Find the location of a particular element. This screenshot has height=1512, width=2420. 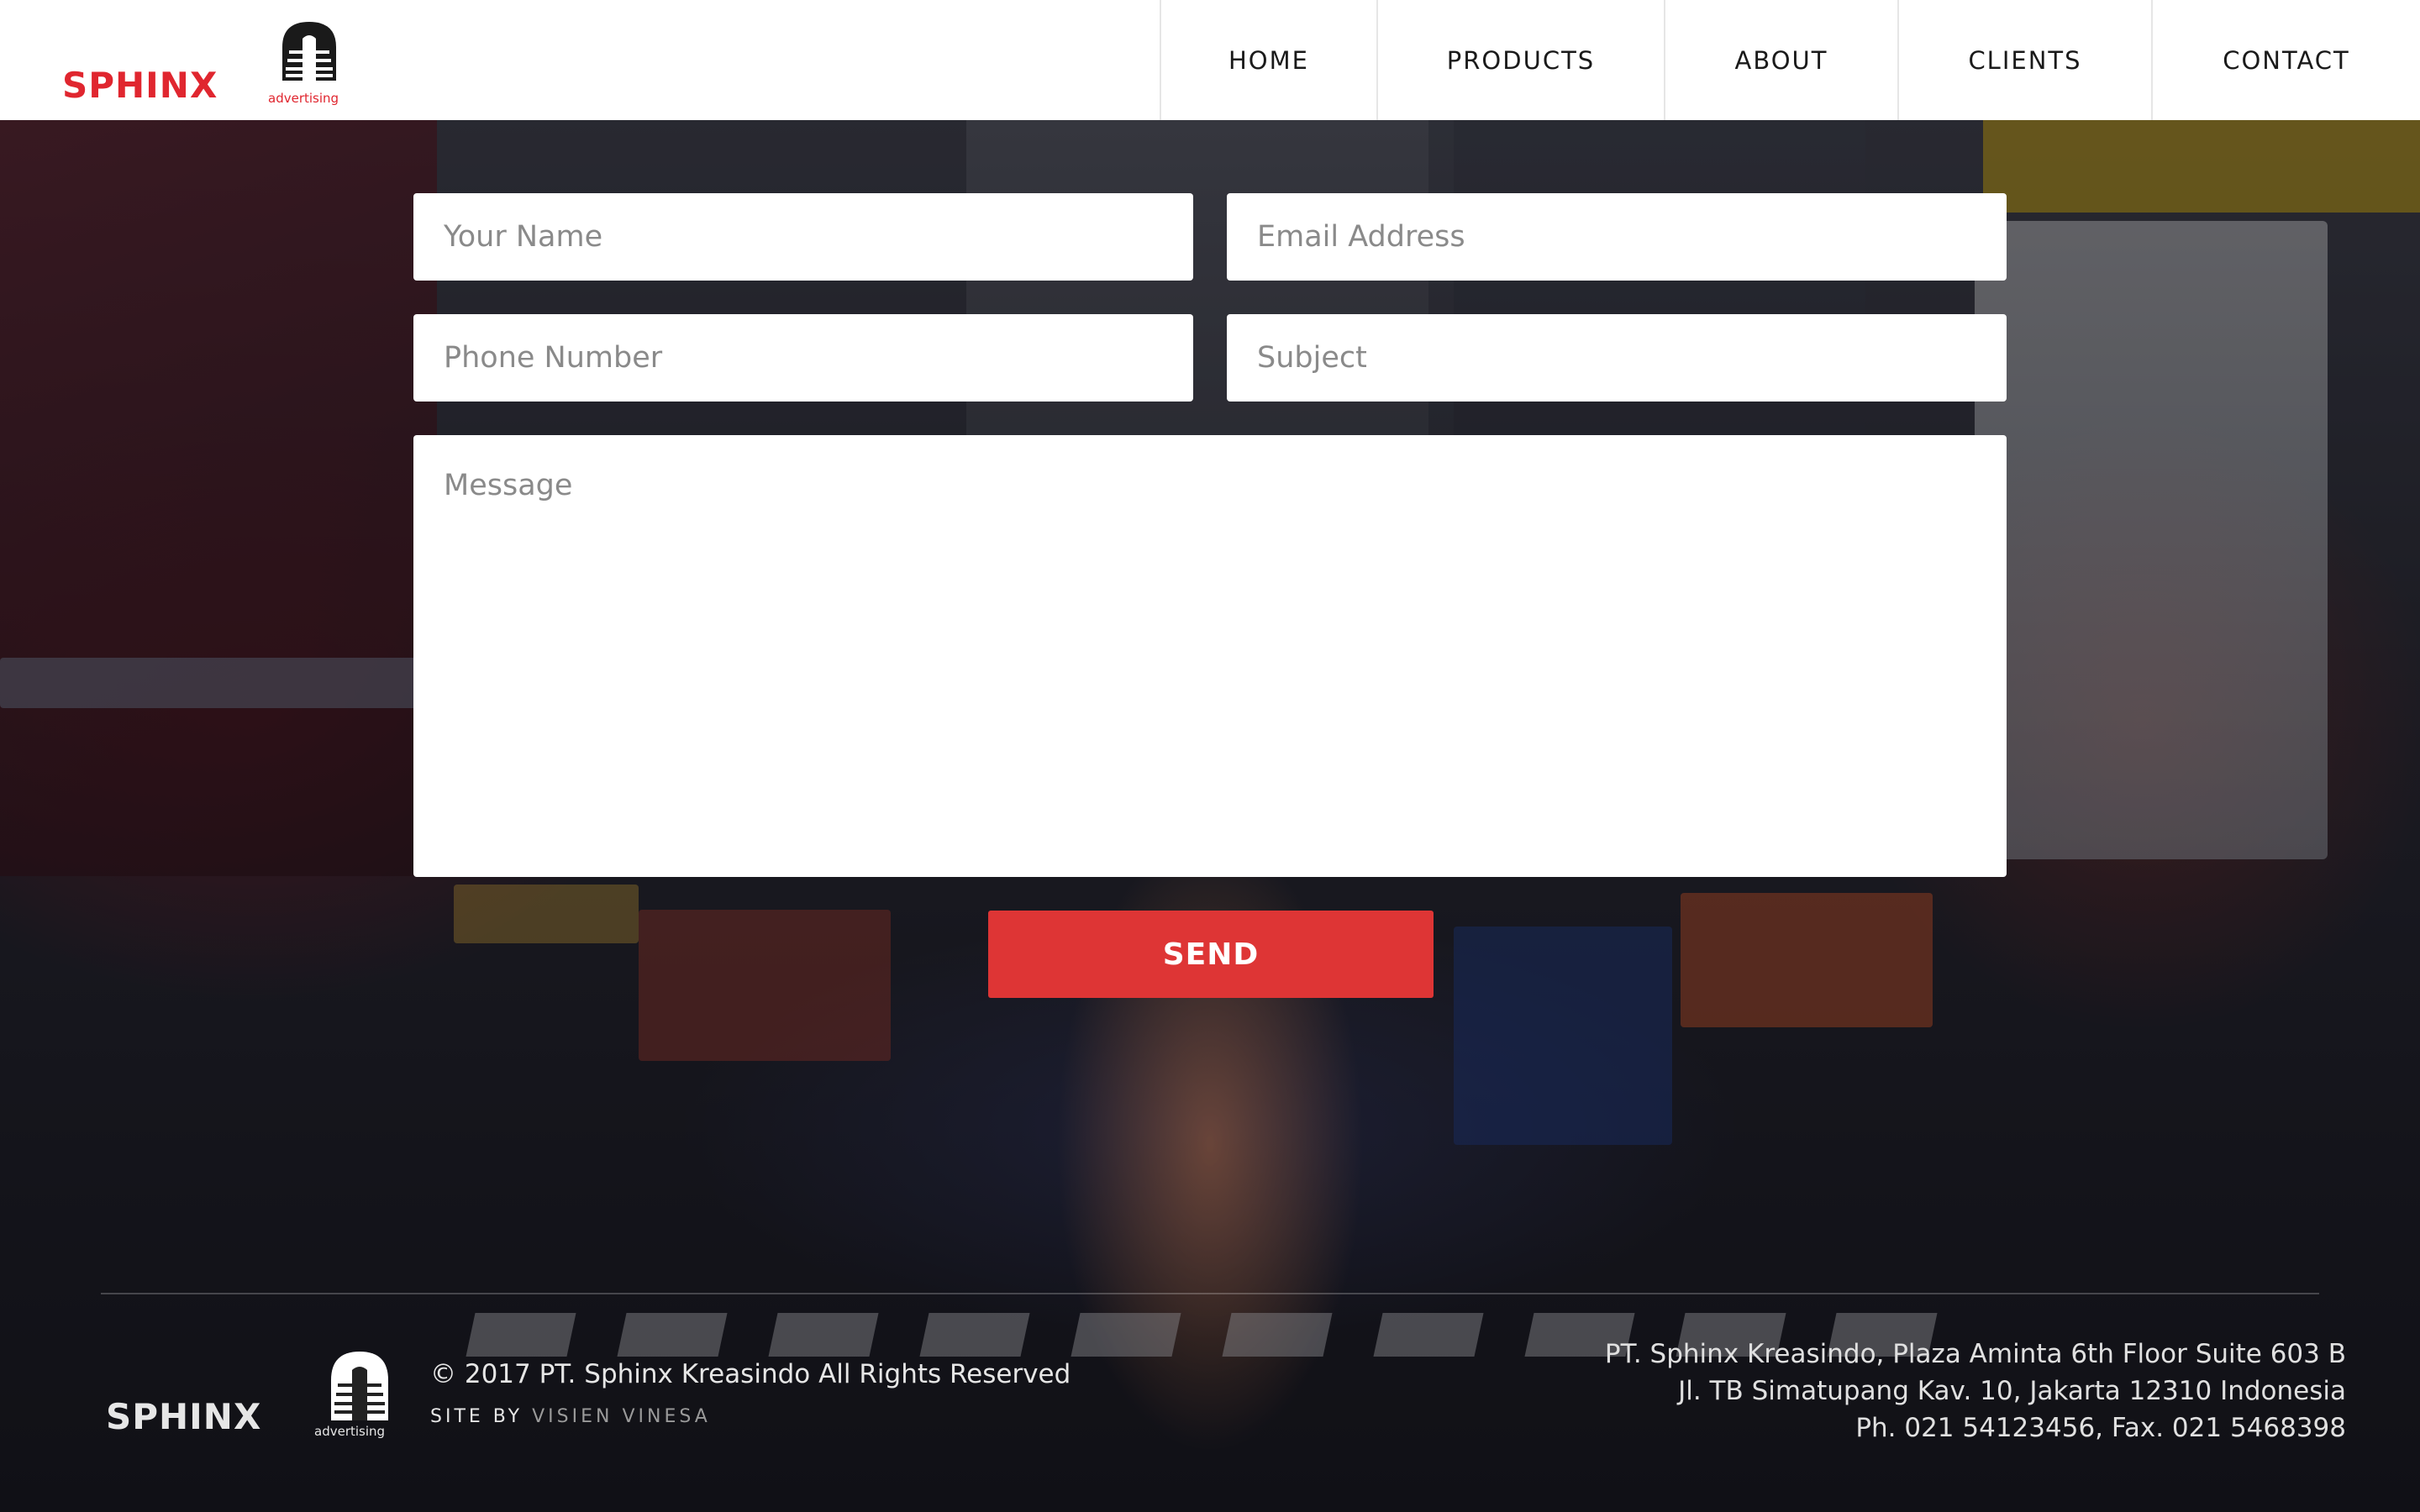

logo-tagline: advertising is located at coordinates (303, 98).